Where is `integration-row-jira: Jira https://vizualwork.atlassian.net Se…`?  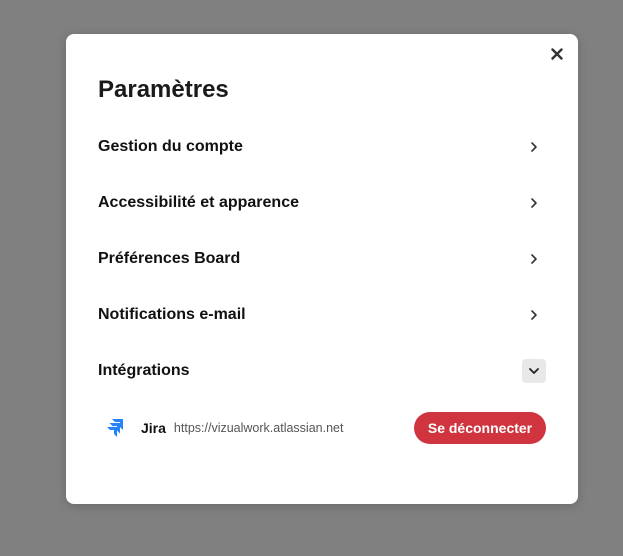 integration-row-jira: Jira https://vizualwork.atlassian.net Se… is located at coordinates (326, 428).